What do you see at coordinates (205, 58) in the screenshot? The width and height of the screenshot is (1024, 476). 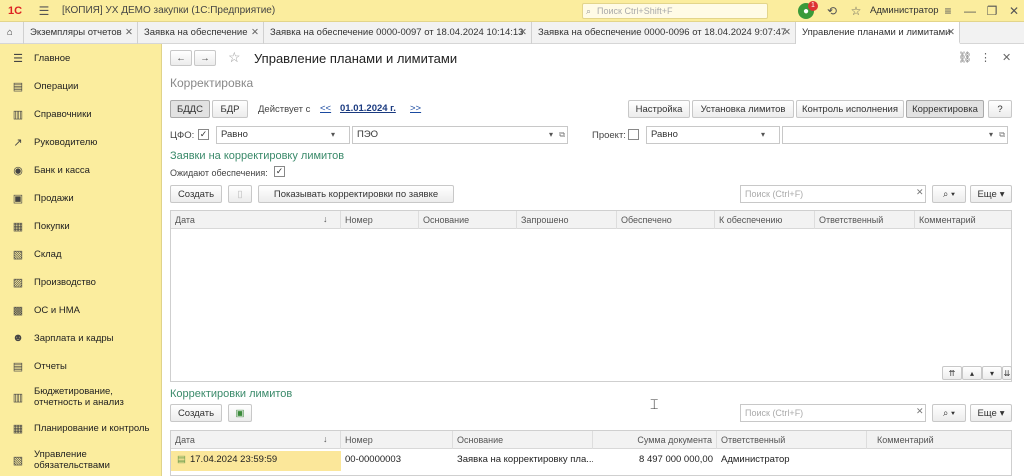 I see `forward-button: →` at bounding box center [205, 58].